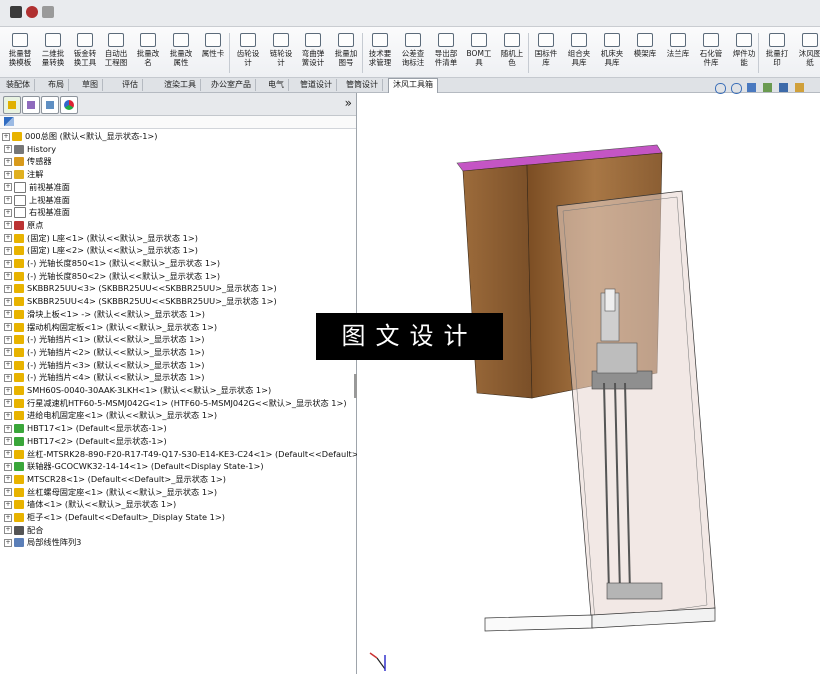 The height and width of the screenshot is (674, 820). Describe the element at coordinates (130, 85) in the screenshot. I see `tab-3: 评估` at that location.